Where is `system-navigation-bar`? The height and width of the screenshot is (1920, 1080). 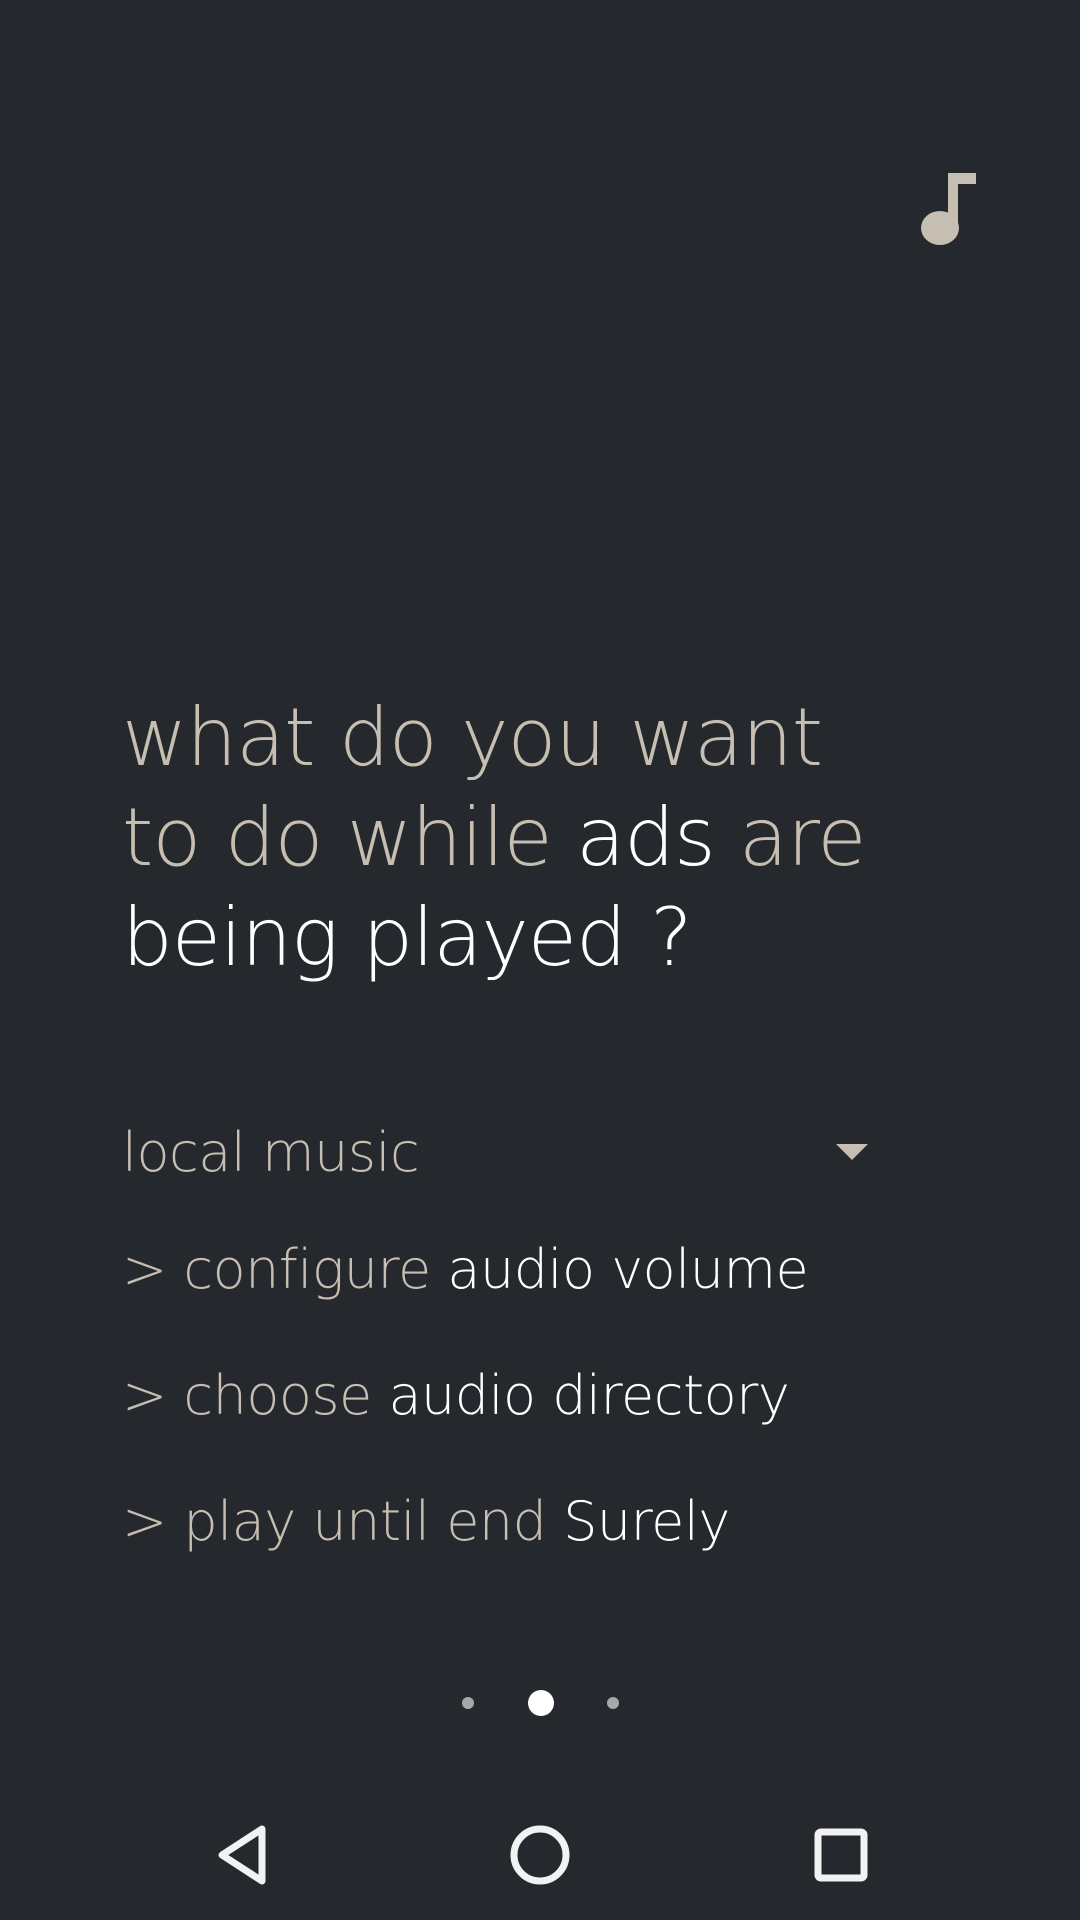
system-navigation-bar is located at coordinates (540, 1855).